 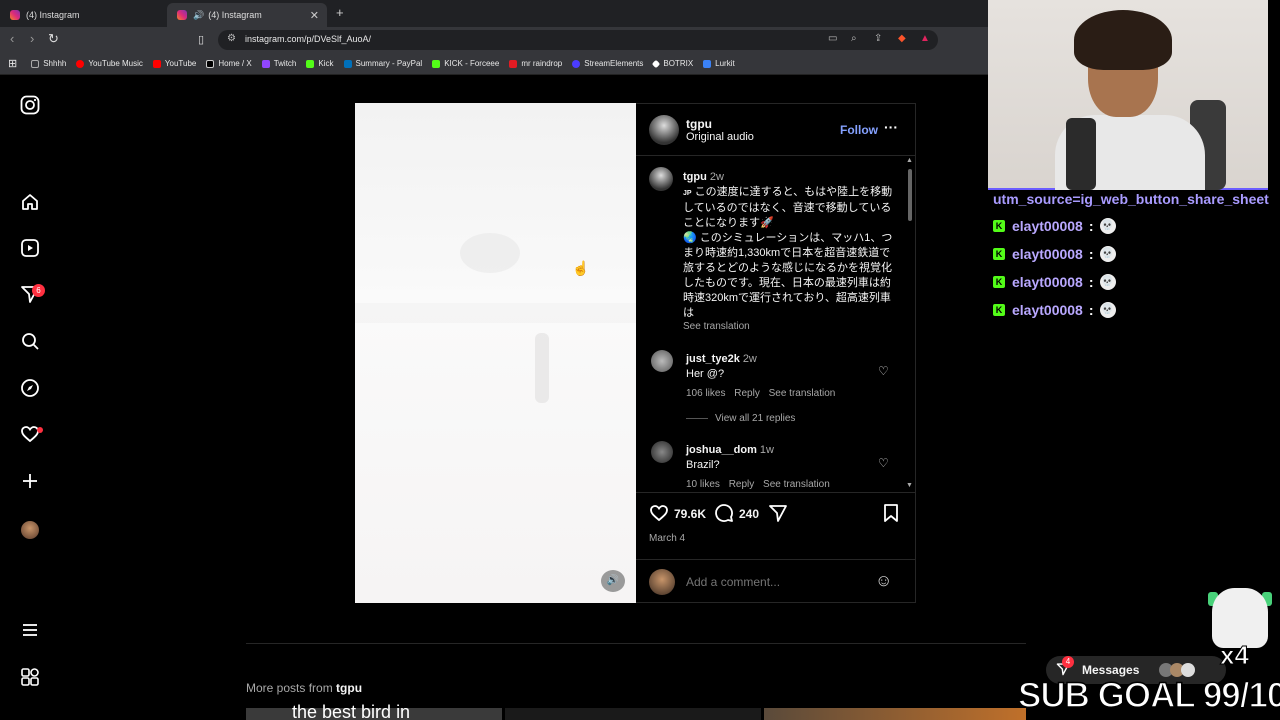 What do you see at coordinates (909, 160) in the screenshot?
I see `scroll-up-icon: ▲` at bounding box center [909, 160].